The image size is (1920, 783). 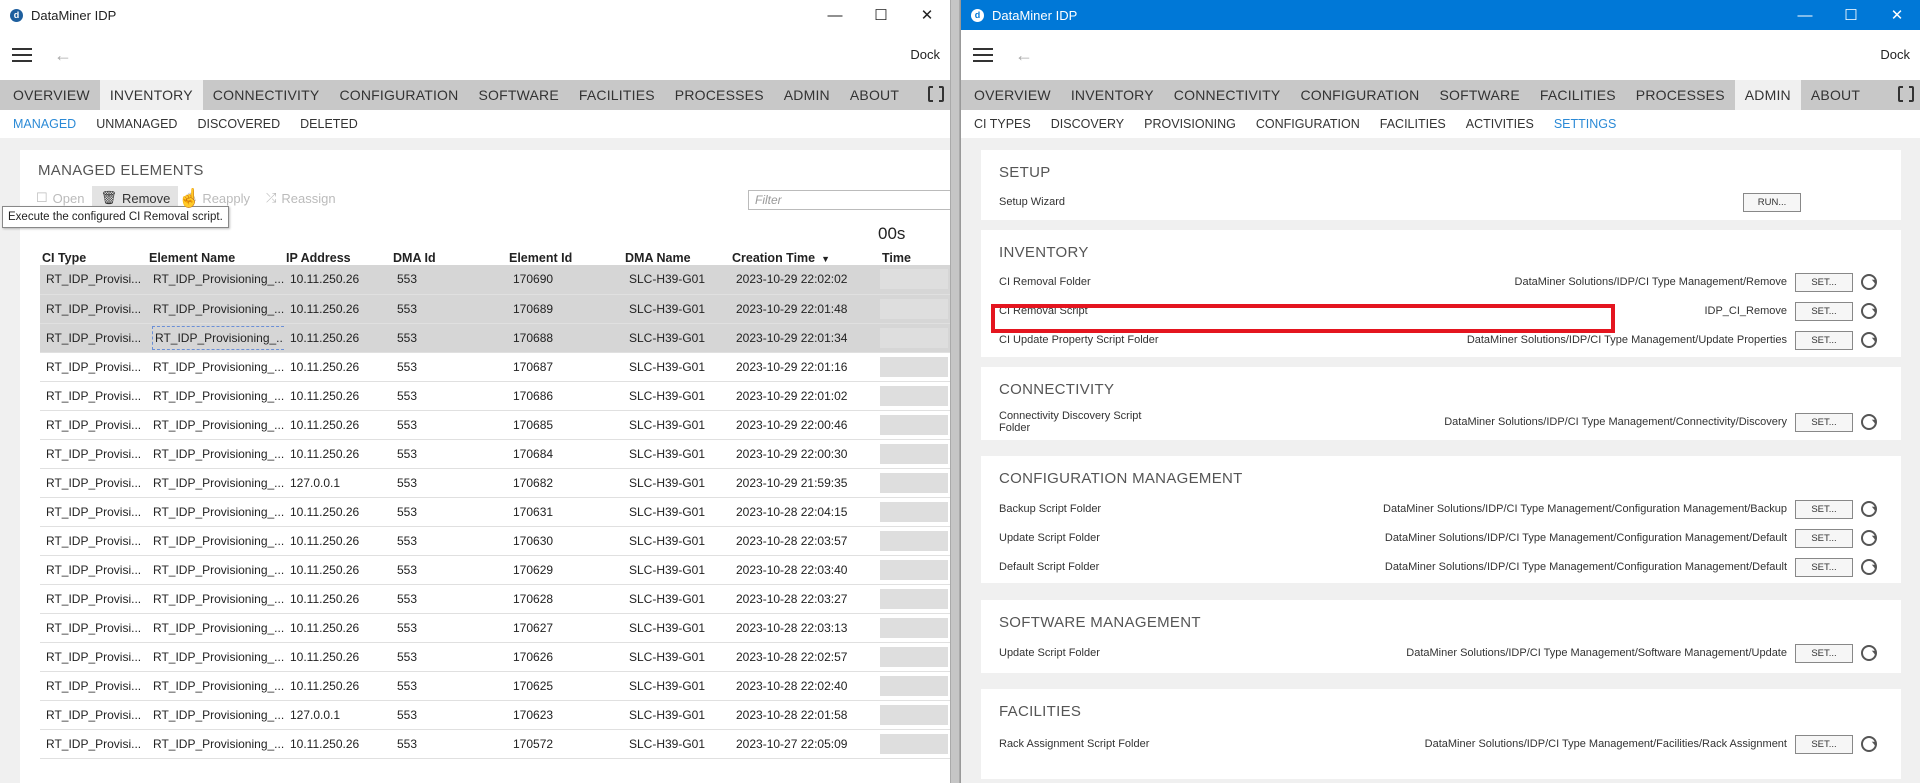 What do you see at coordinates (565, 257) in the screenshot?
I see `column-header-element-id: Element Id` at bounding box center [565, 257].